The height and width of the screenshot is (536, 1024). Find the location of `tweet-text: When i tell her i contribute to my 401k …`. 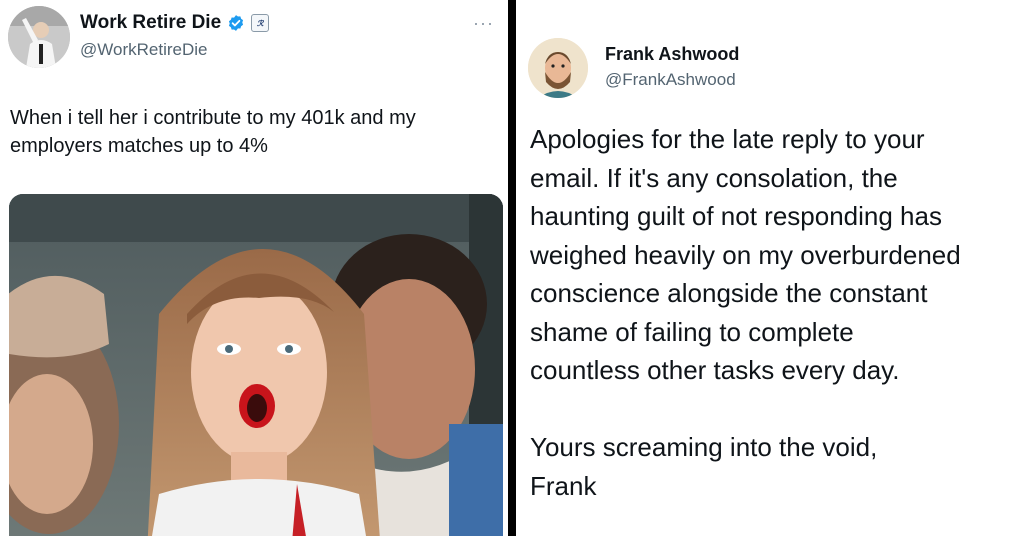

tweet-text: When i tell her i contribute to my 401k … is located at coordinates (213, 132).